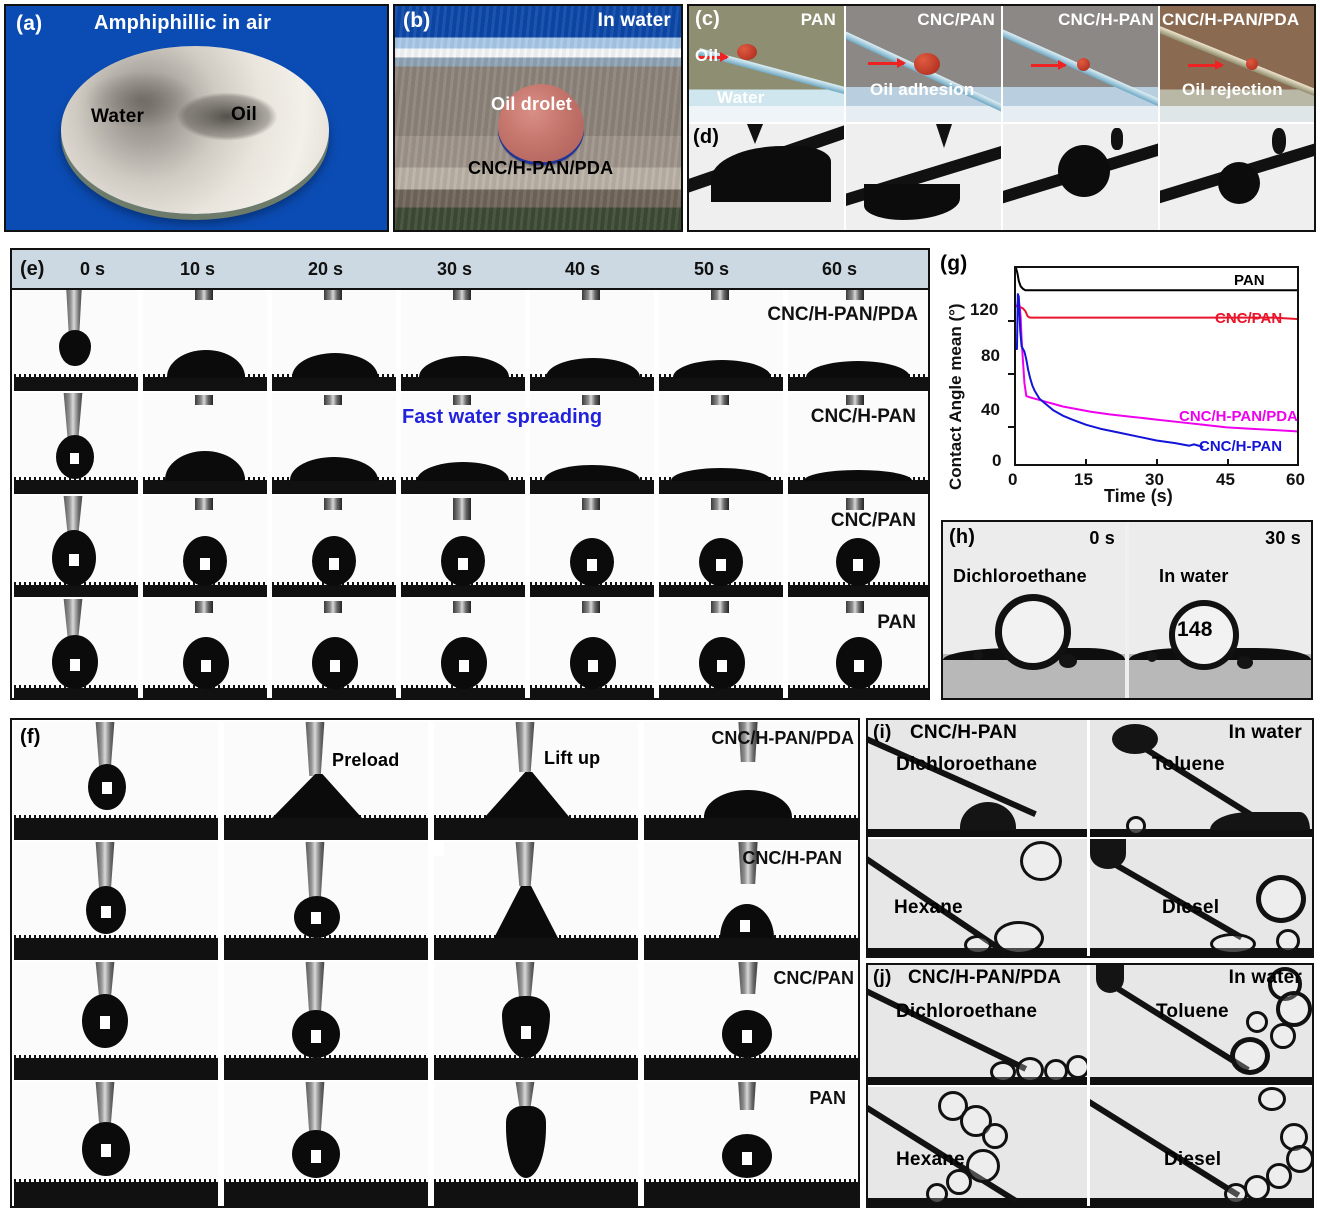 The width and height of the screenshot is (1320, 1213). What do you see at coordinates (1193, 1159) in the screenshot?
I see `panel-j-oil-3: Diesel` at bounding box center [1193, 1159].